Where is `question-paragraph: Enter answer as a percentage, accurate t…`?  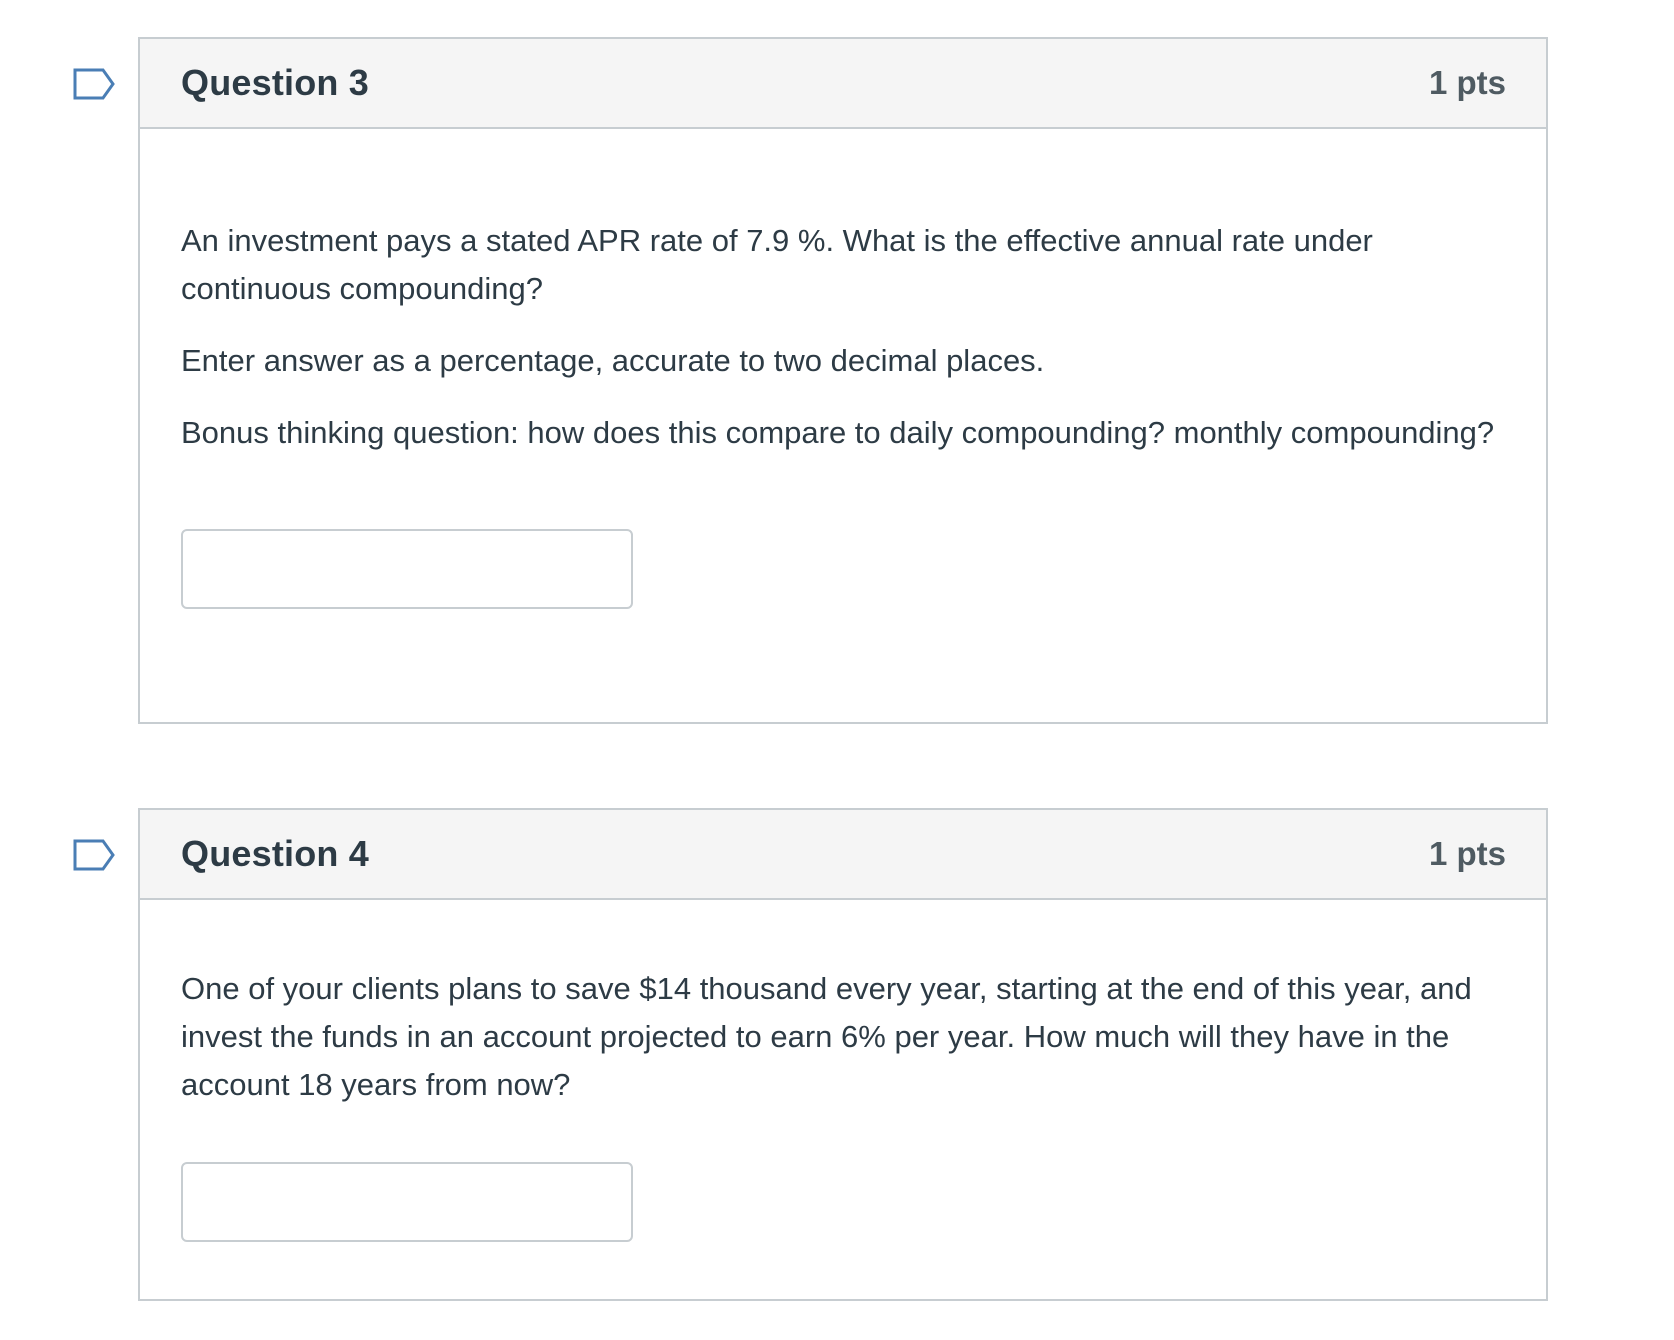 question-paragraph: Enter answer as a percentage, accurate t… is located at coordinates (613, 360).